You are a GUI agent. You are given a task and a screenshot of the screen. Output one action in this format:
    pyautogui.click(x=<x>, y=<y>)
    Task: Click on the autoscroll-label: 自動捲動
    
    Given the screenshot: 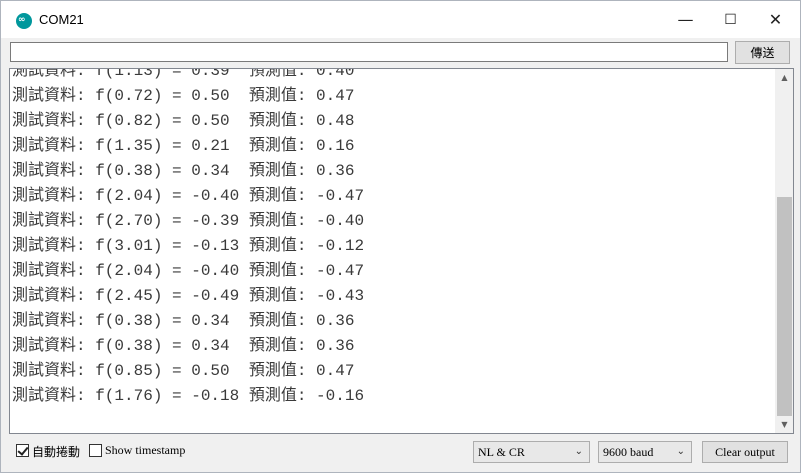 What is the action you would take?
    pyautogui.click(x=56, y=452)
    